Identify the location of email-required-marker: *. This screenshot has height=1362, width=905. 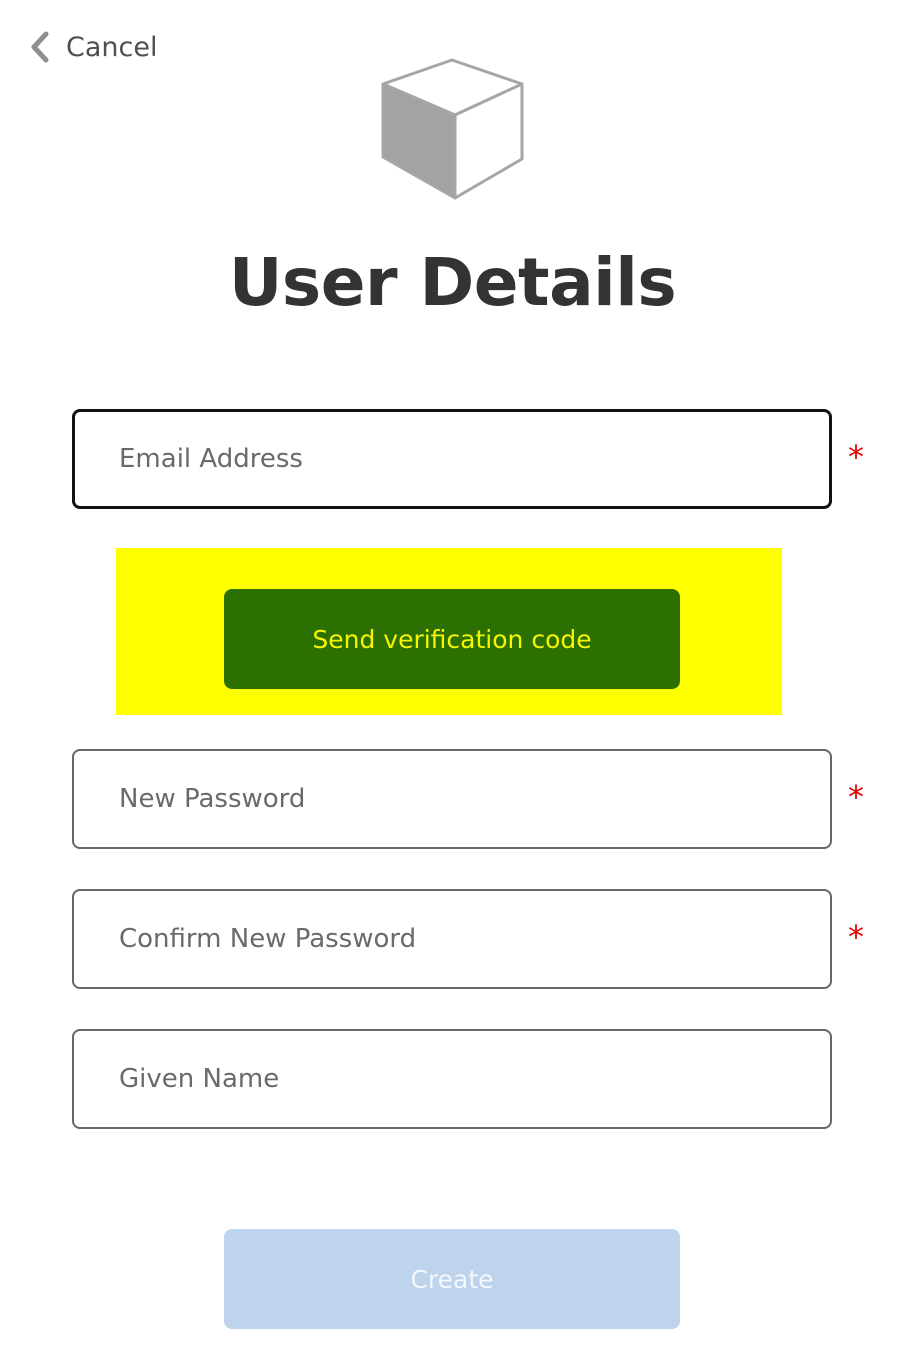
(856, 457).